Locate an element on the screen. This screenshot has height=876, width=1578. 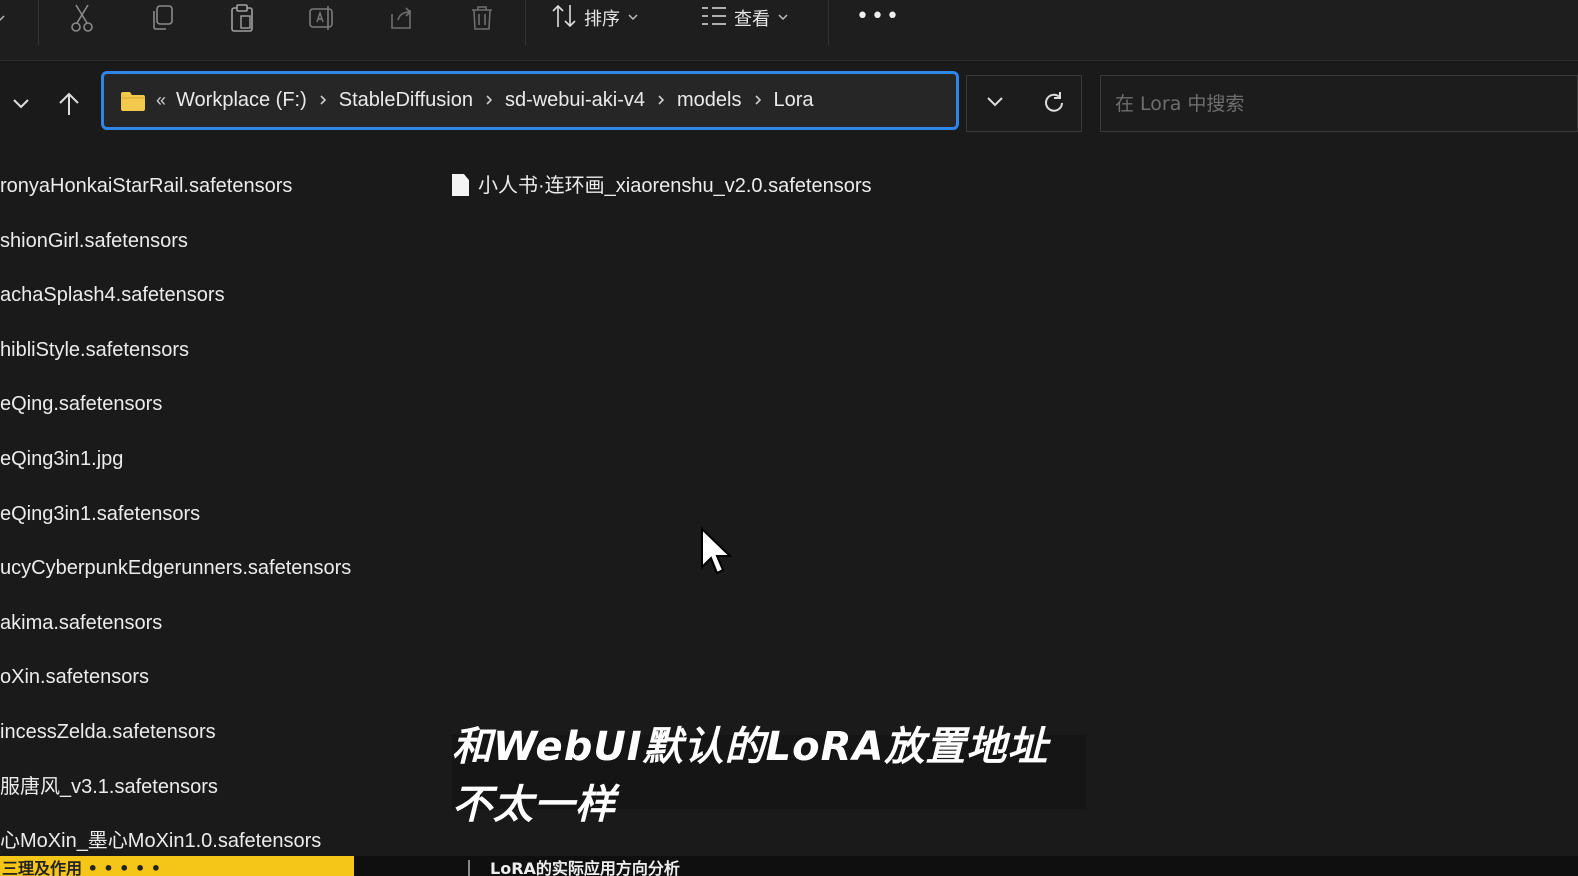
file-item: 服唐风_v3.1.safetensors is located at coordinates (109, 787).